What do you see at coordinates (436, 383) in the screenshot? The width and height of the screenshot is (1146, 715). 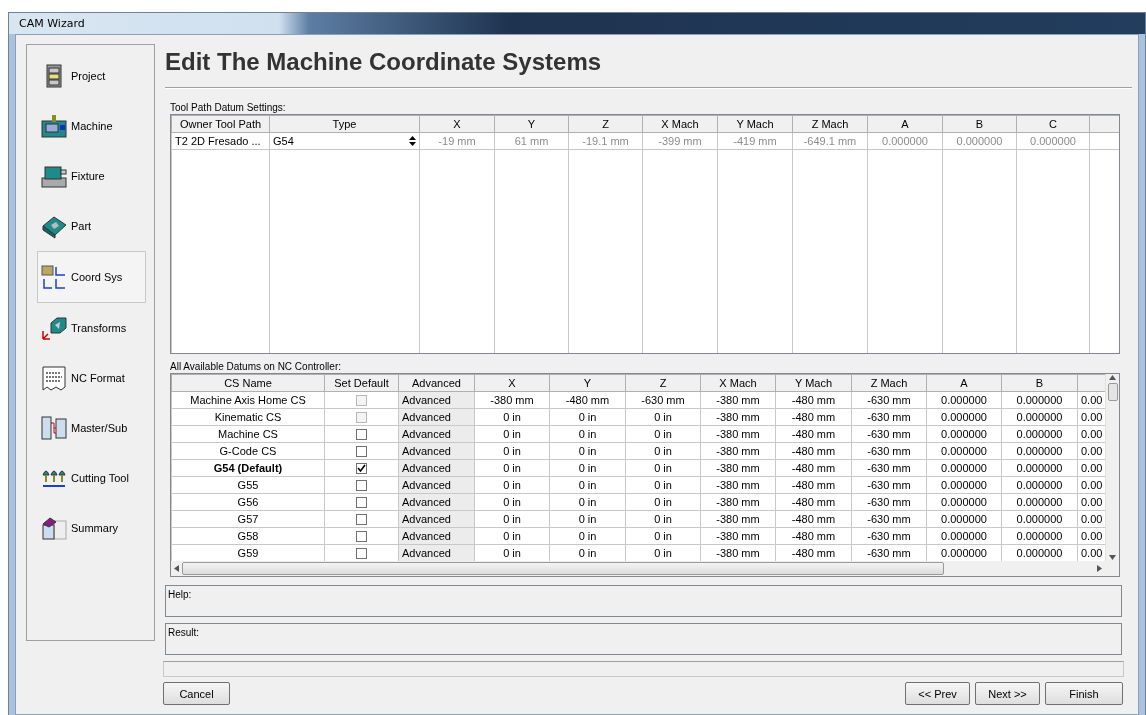 I see `column-header: Advanced` at bounding box center [436, 383].